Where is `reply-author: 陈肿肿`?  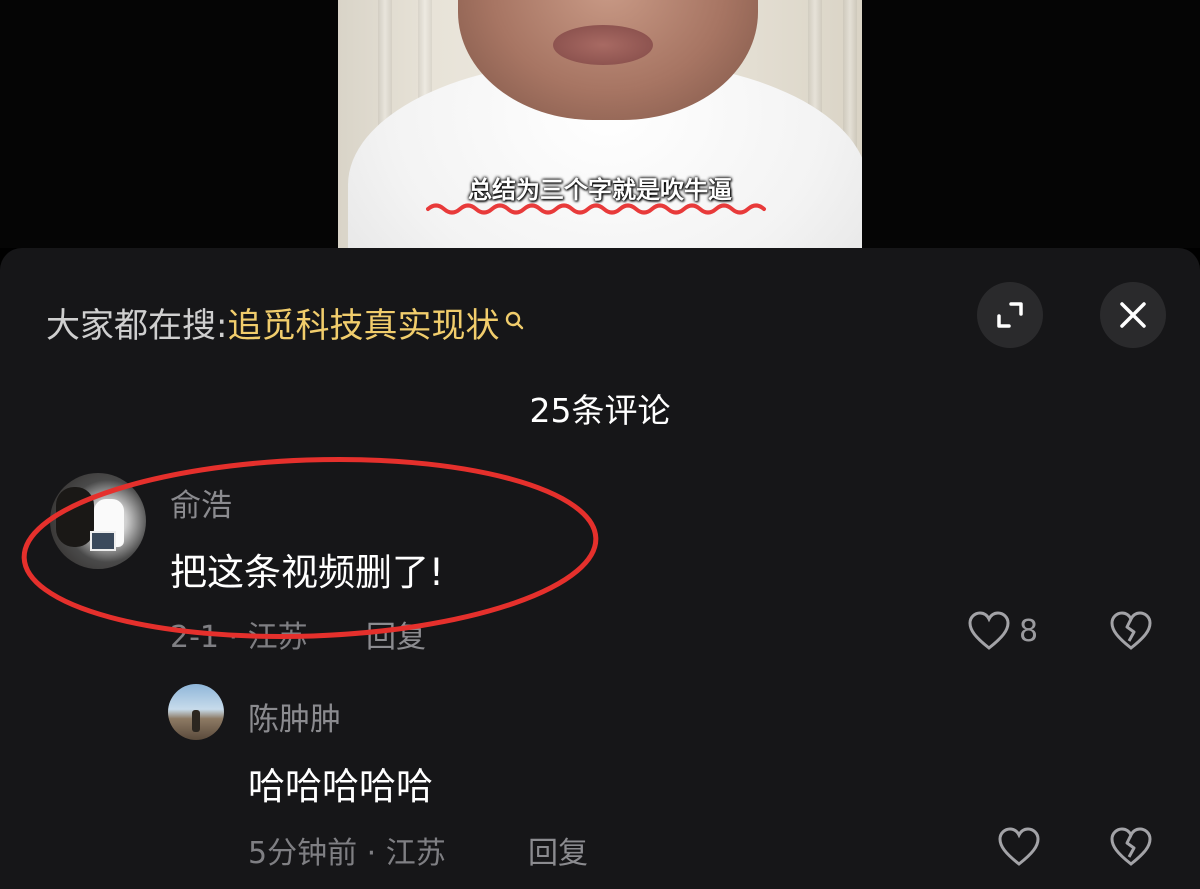 reply-author: 陈肿肿 is located at coordinates (294, 716).